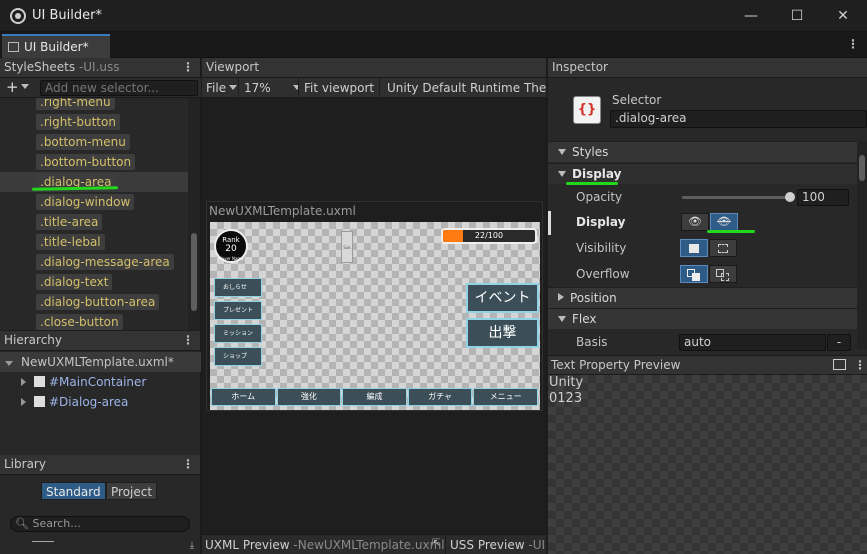  What do you see at coordinates (194, 214) in the screenshot?
I see `stylesheets-scrollbar` at bounding box center [194, 214].